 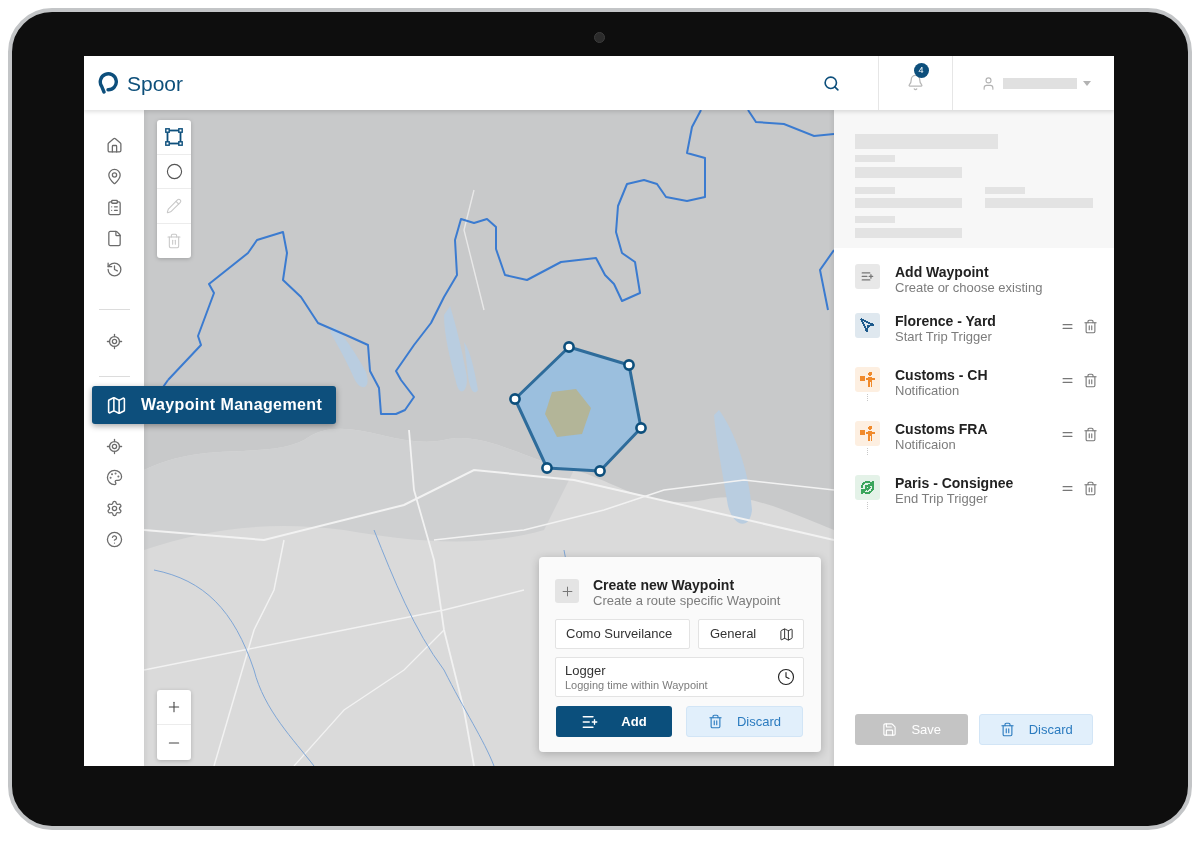 I want to click on history-icon, so click(x=114, y=269).